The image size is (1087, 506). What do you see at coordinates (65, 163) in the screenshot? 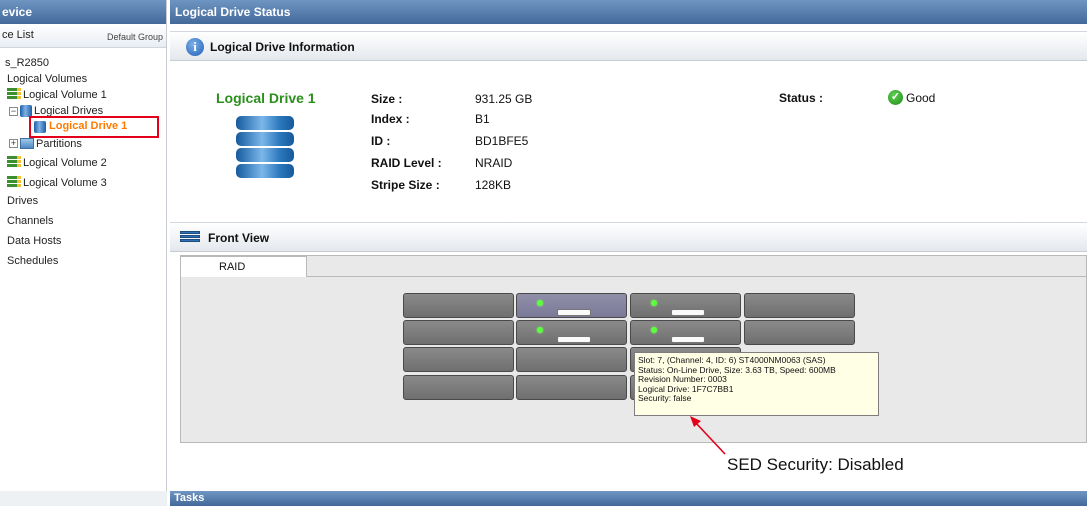
I see `tree-item-logical-volume-2: Logical Volume 2` at bounding box center [65, 163].